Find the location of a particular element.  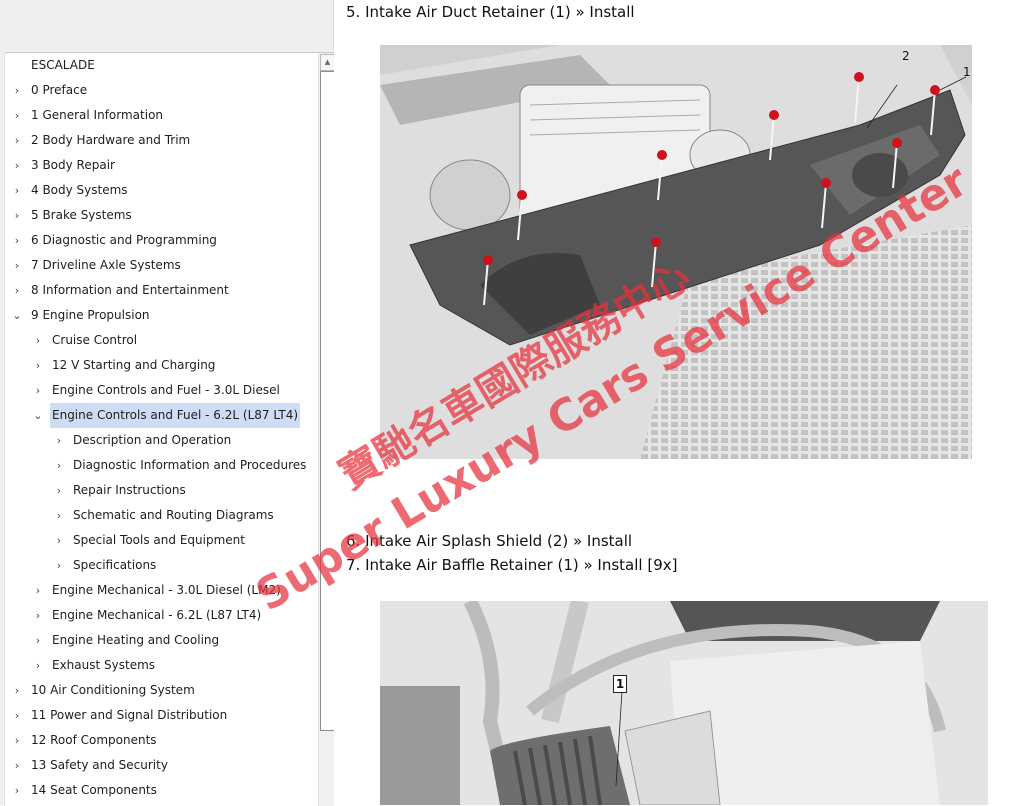

tree-item-label: Diagnostic Information and Procedures is located at coordinates (190, 465).